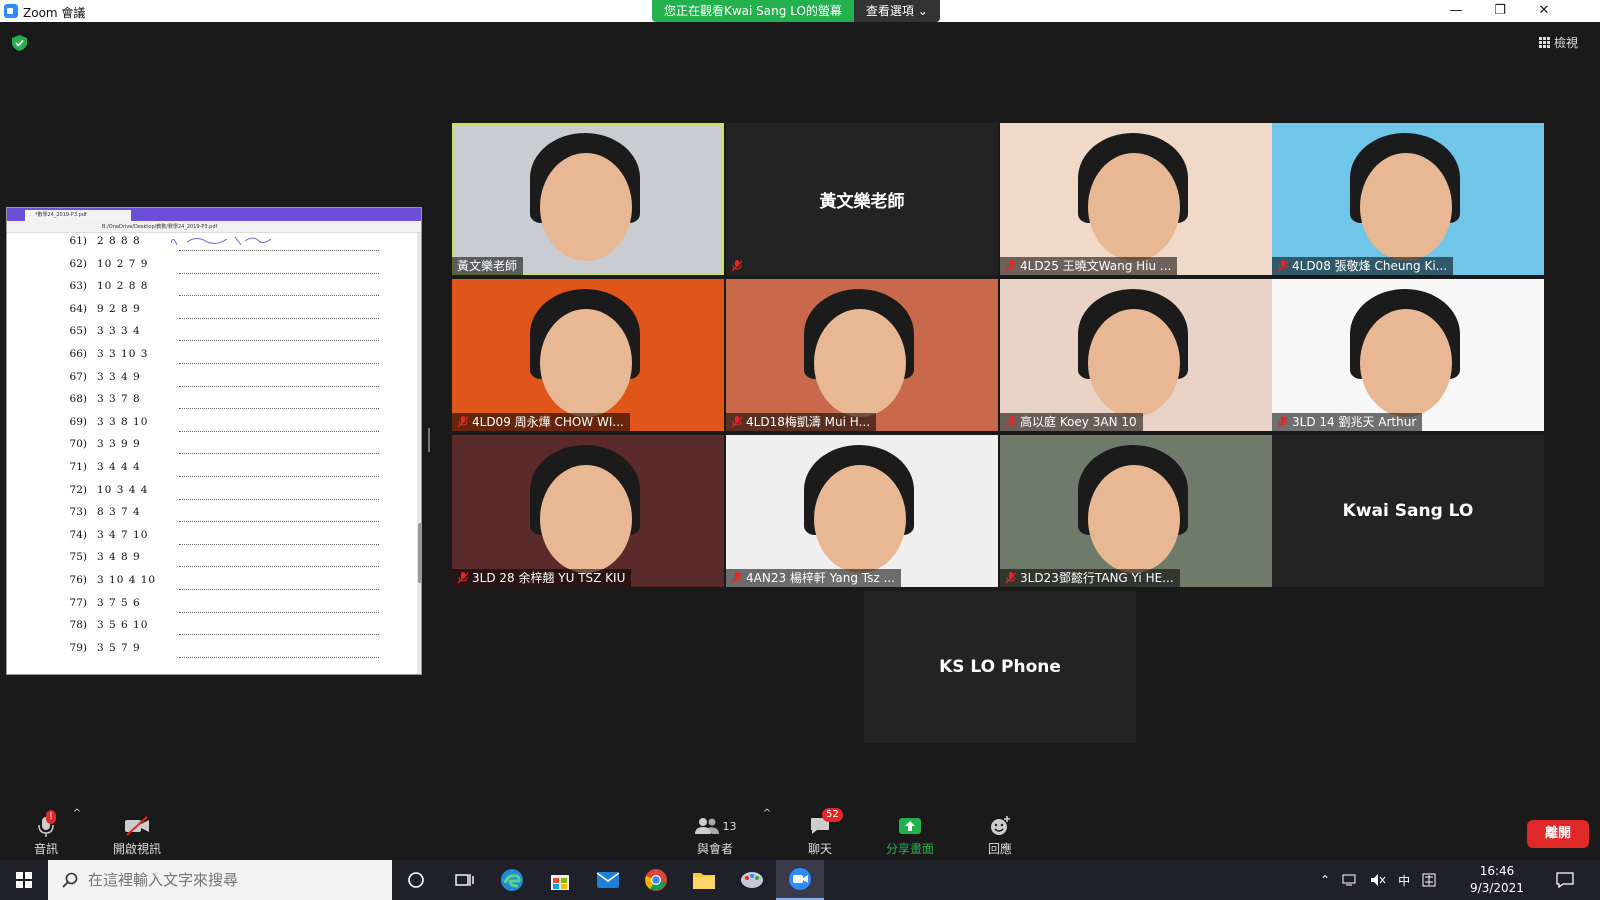 The height and width of the screenshot is (900, 1600). I want to click on pdf-question-row: 75) 3 4 8 9, so click(212, 562).